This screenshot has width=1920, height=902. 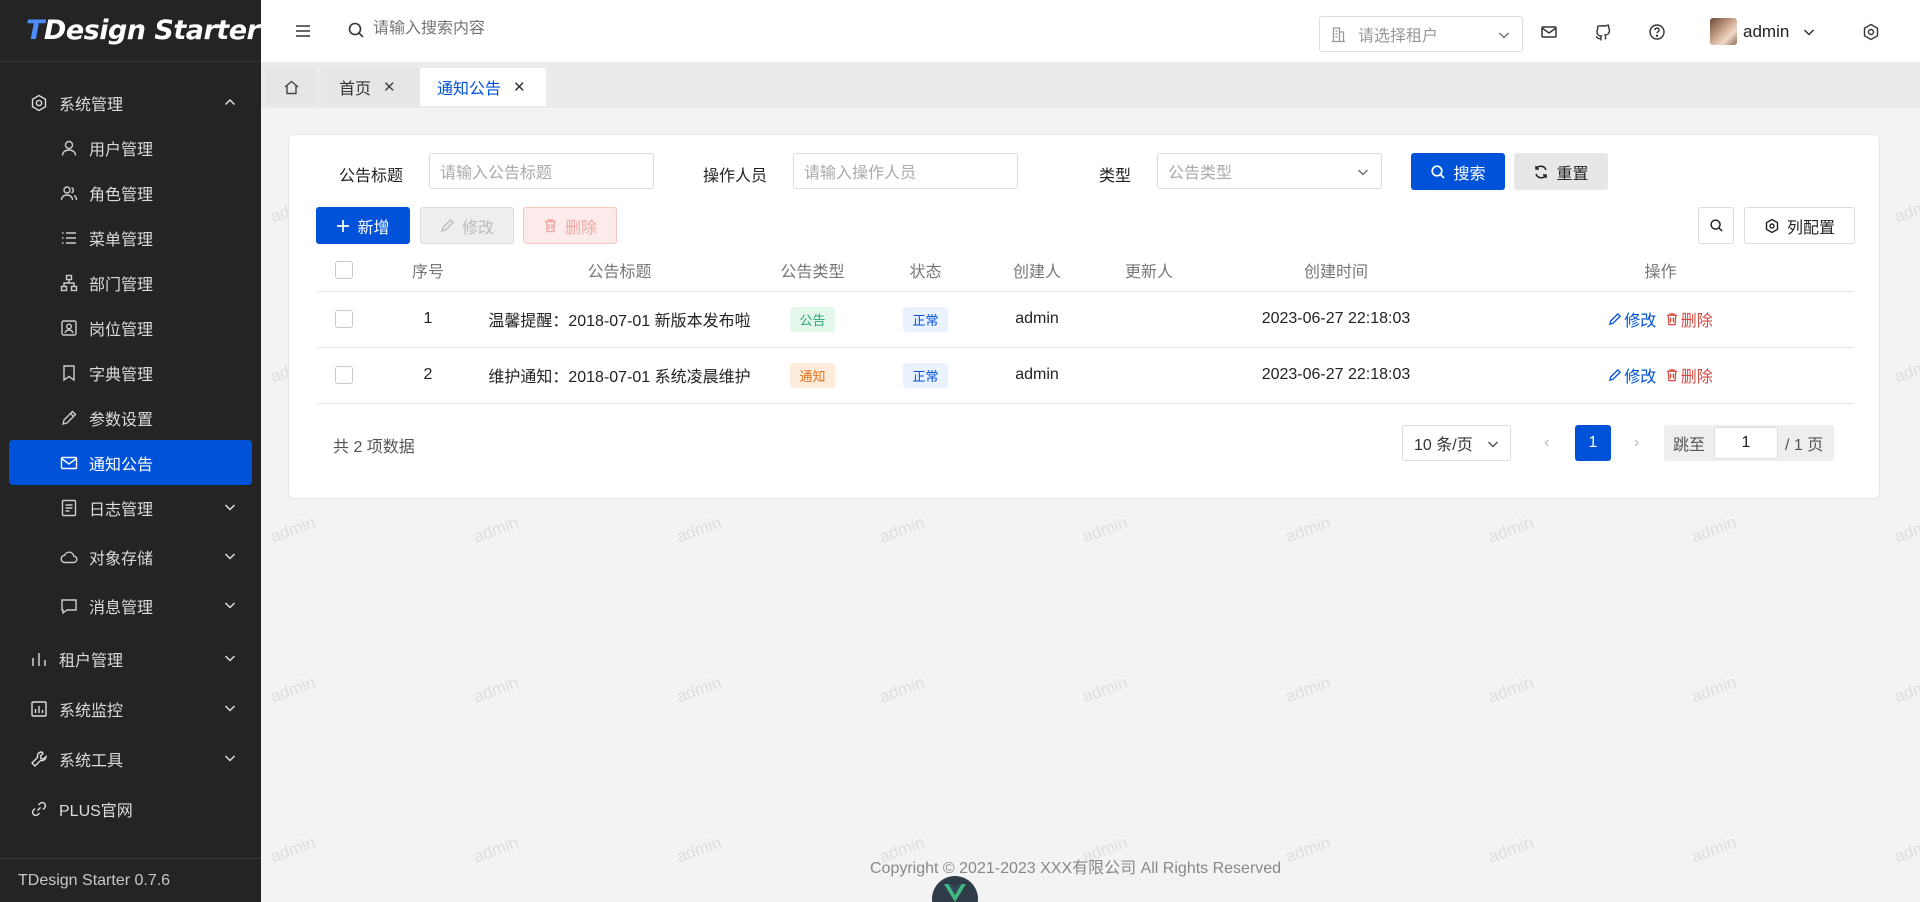 I want to click on page-size-value: 10 条/页, so click(x=1443, y=445).